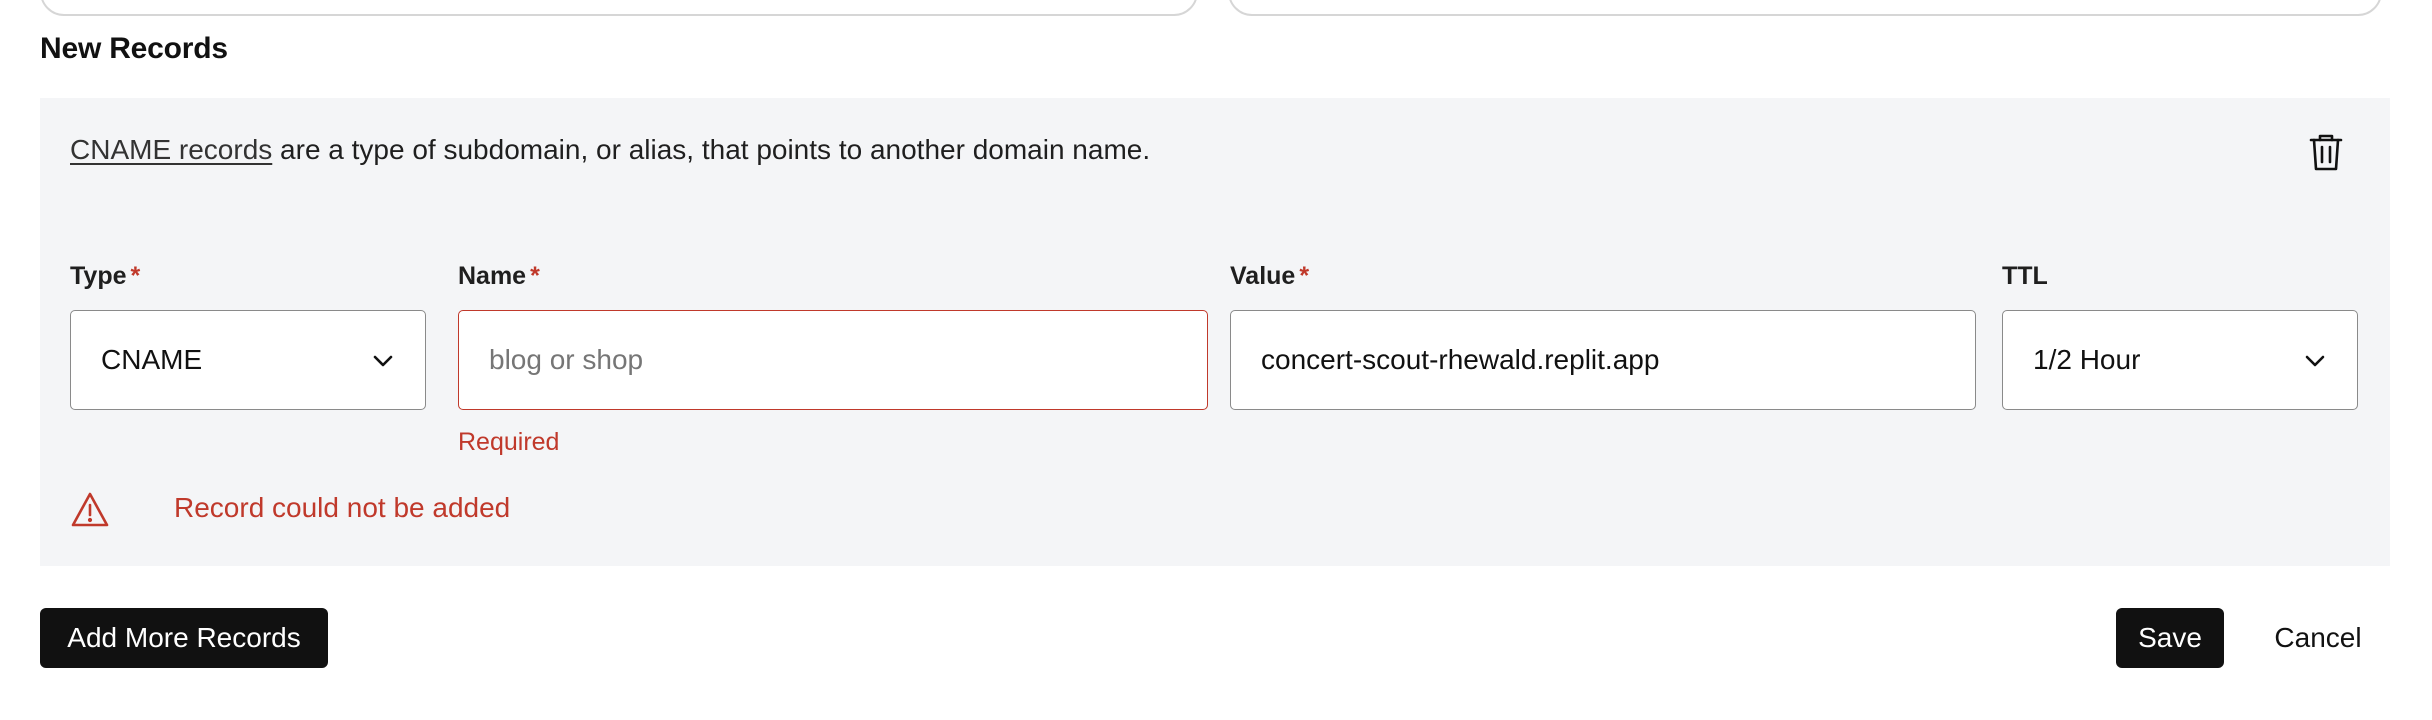 The width and height of the screenshot is (2432, 720). What do you see at coordinates (2025, 276) in the screenshot?
I see `ttl-label: TTL` at bounding box center [2025, 276].